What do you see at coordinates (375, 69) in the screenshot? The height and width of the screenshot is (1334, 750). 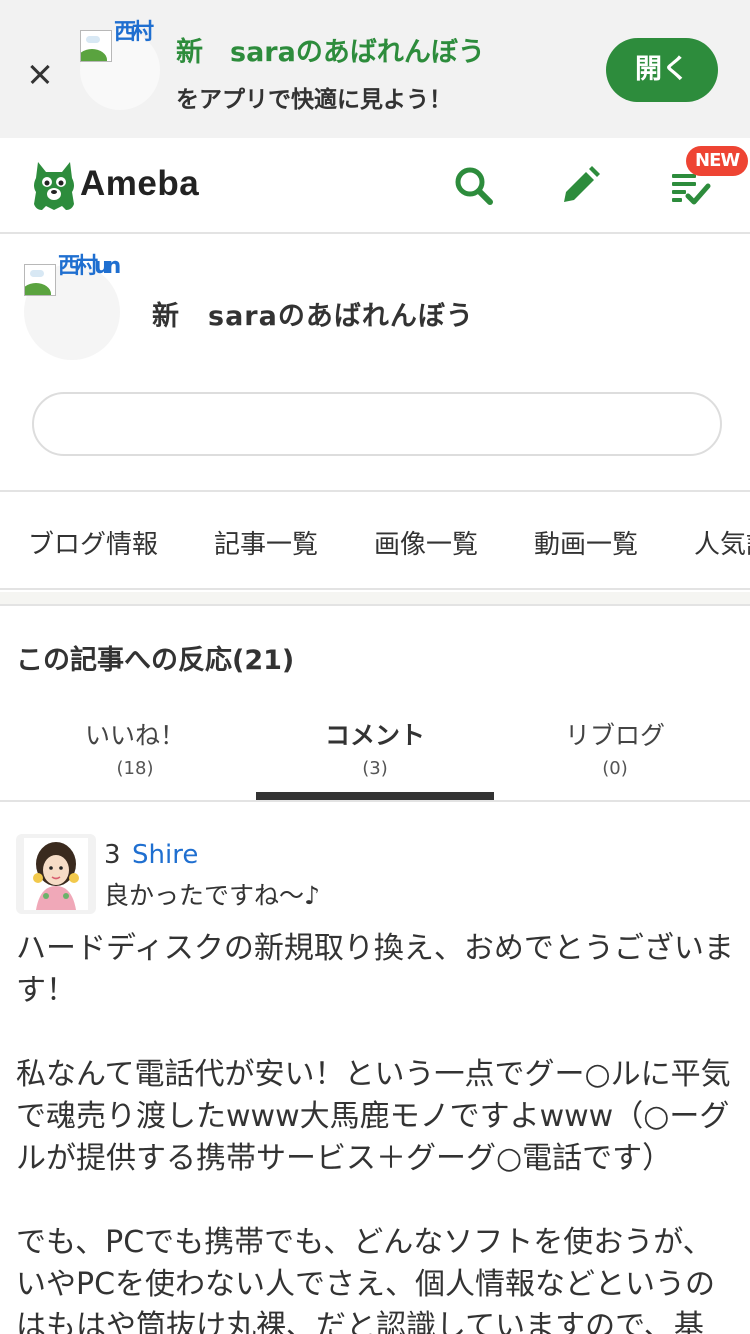 I see `app-banner: 西村 新 saraのあばれんぼう をアプリで快適に見よう！ 開く` at bounding box center [375, 69].